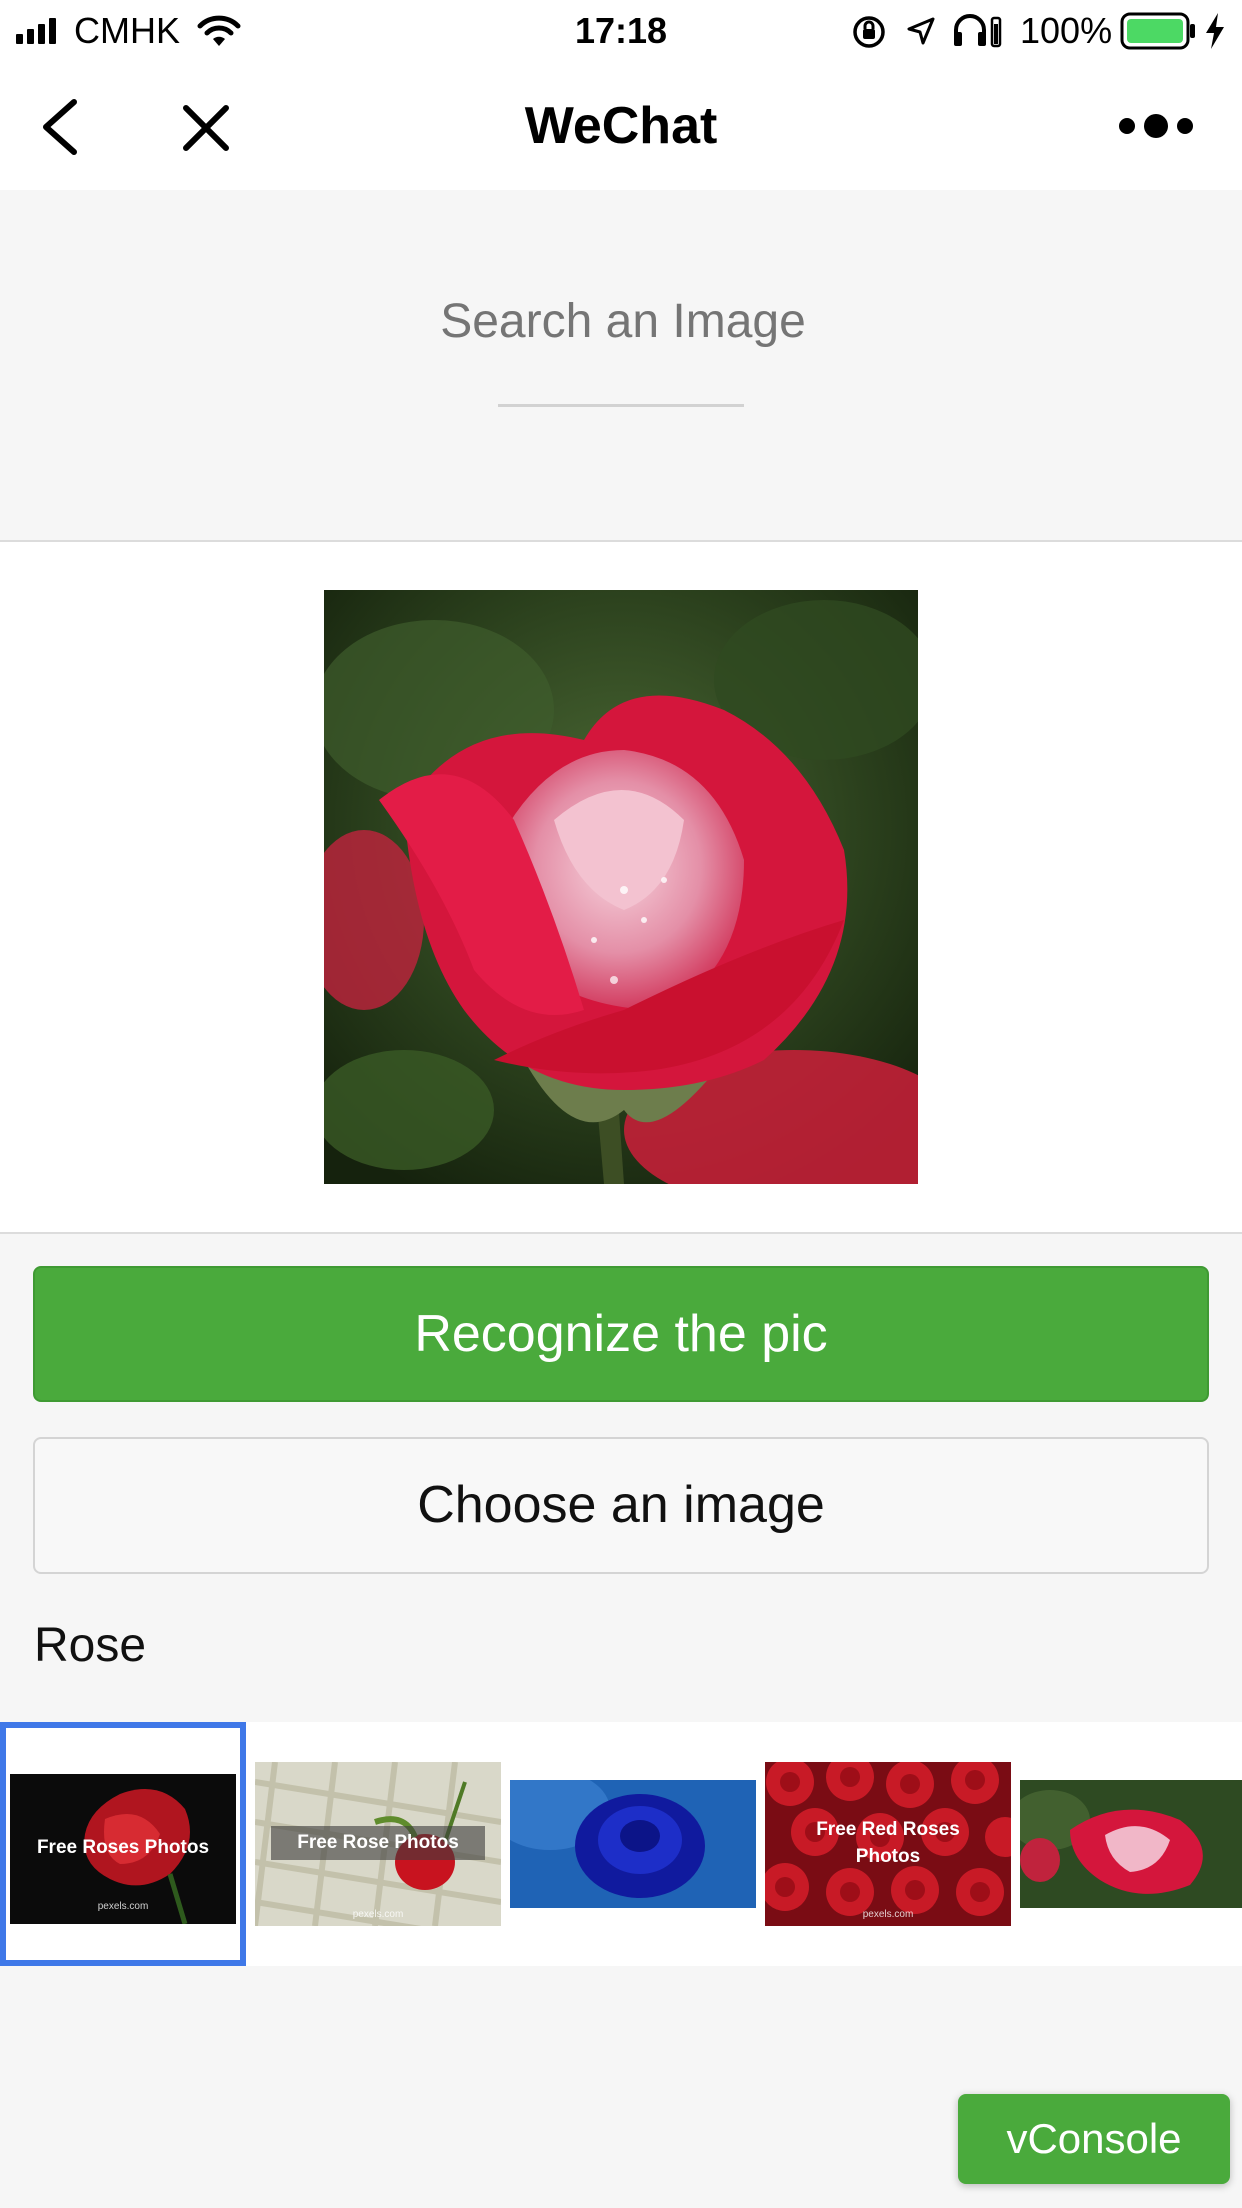 This screenshot has width=1242, height=2208. What do you see at coordinates (1094, 2139) in the screenshot?
I see `vconsole-button: vConsole` at bounding box center [1094, 2139].